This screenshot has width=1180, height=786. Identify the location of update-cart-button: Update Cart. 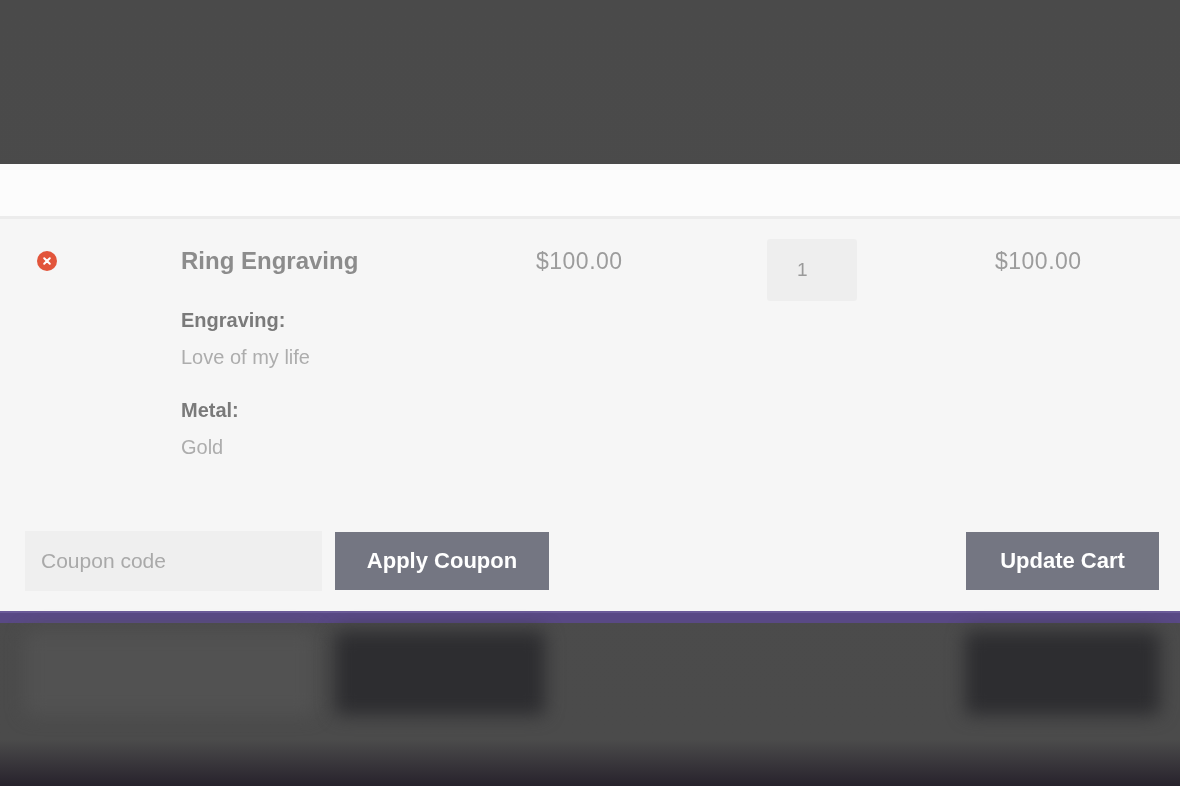
(1062, 561).